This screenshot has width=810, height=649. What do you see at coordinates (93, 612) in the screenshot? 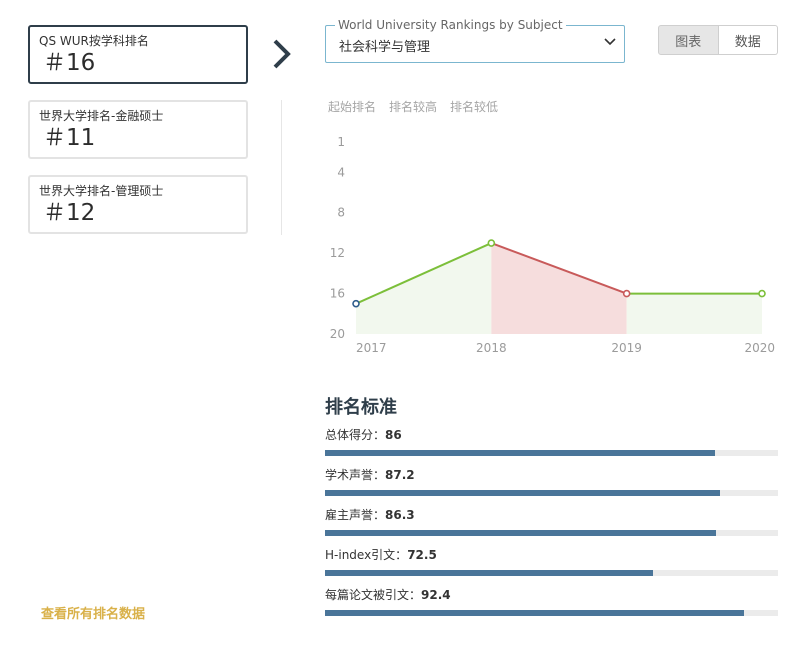
I see `view-all-rankings-link: 查看所有排名数据` at bounding box center [93, 612].